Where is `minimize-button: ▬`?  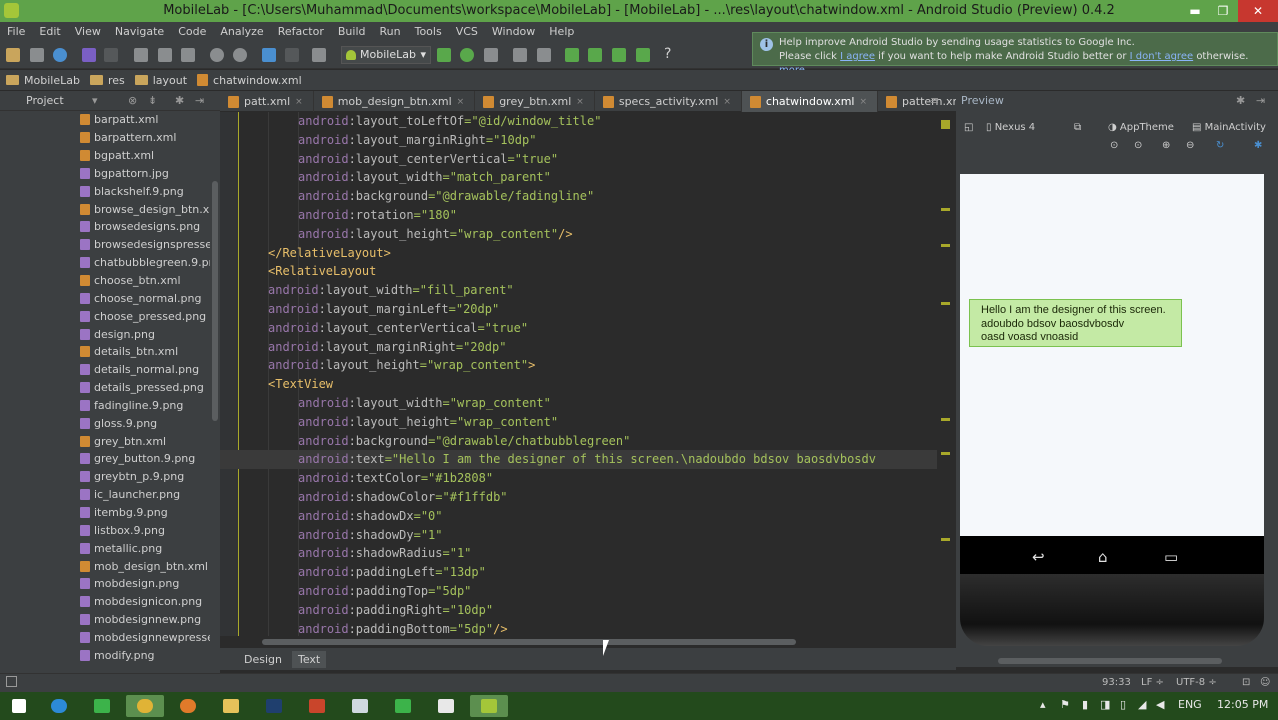
minimize-button: ▬ is located at coordinates (1195, 11).